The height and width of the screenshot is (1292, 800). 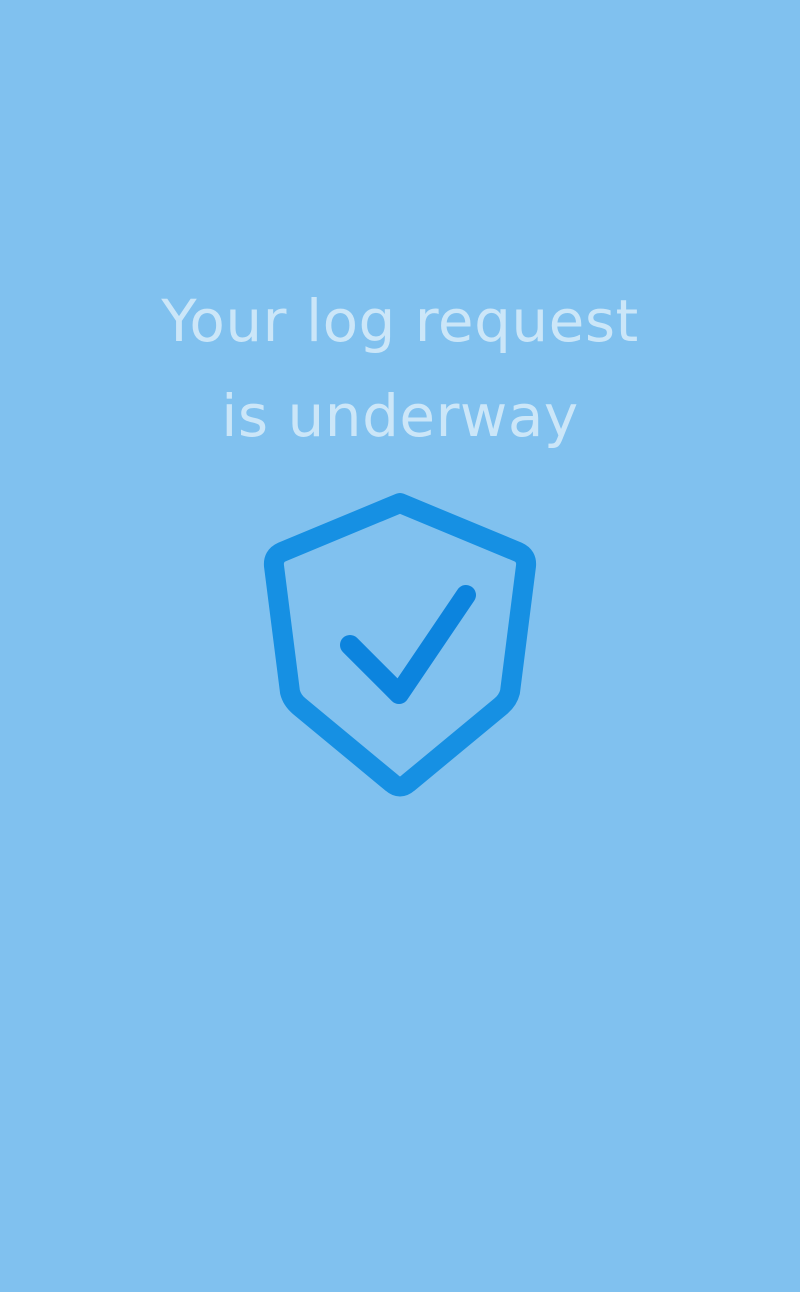 What do you see at coordinates (400, 369) in the screenshot?
I see `status-title: Your log request is underway` at bounding box center [400, 369].